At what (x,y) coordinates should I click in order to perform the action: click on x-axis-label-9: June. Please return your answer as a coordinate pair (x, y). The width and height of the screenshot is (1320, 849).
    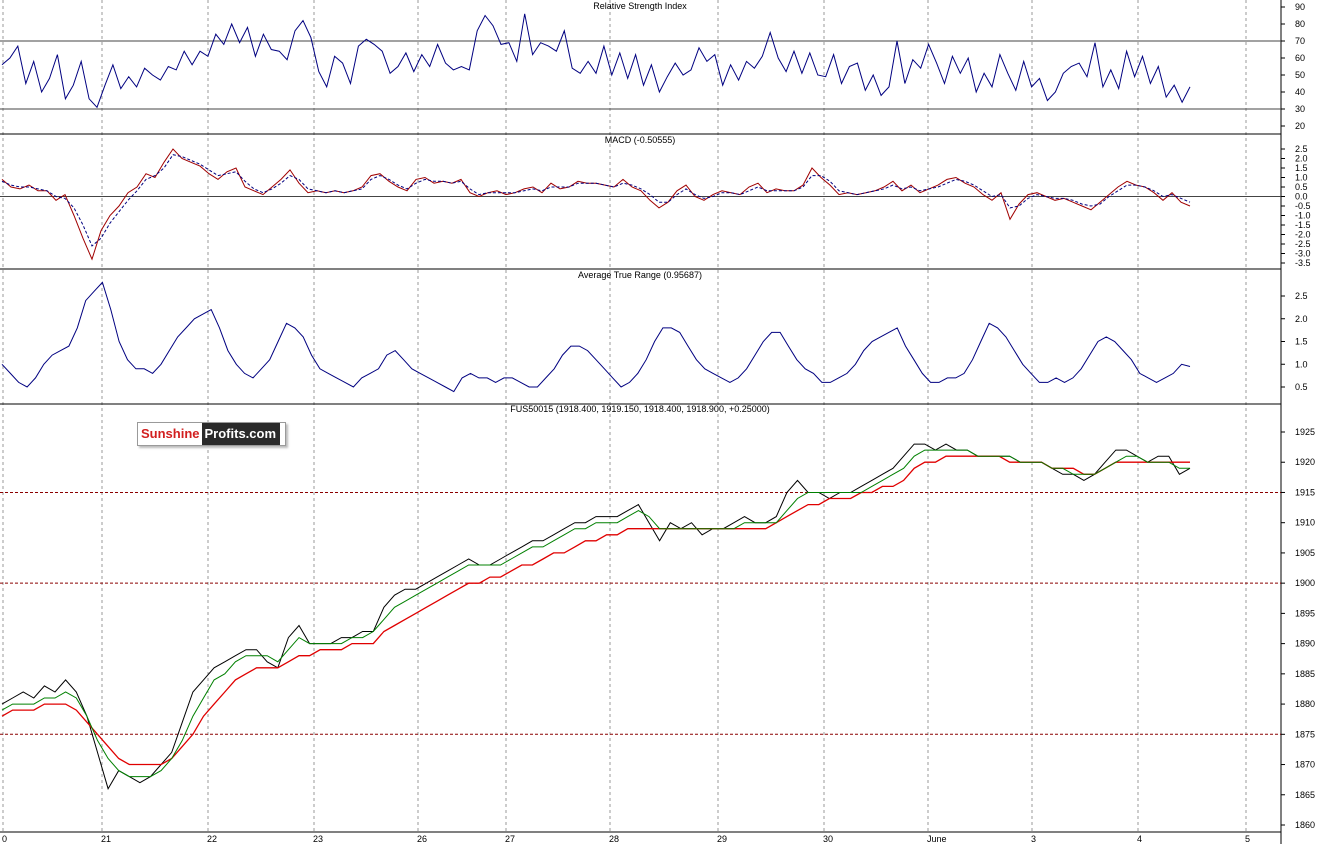
    Looking at the image, I should click on (937, 839).